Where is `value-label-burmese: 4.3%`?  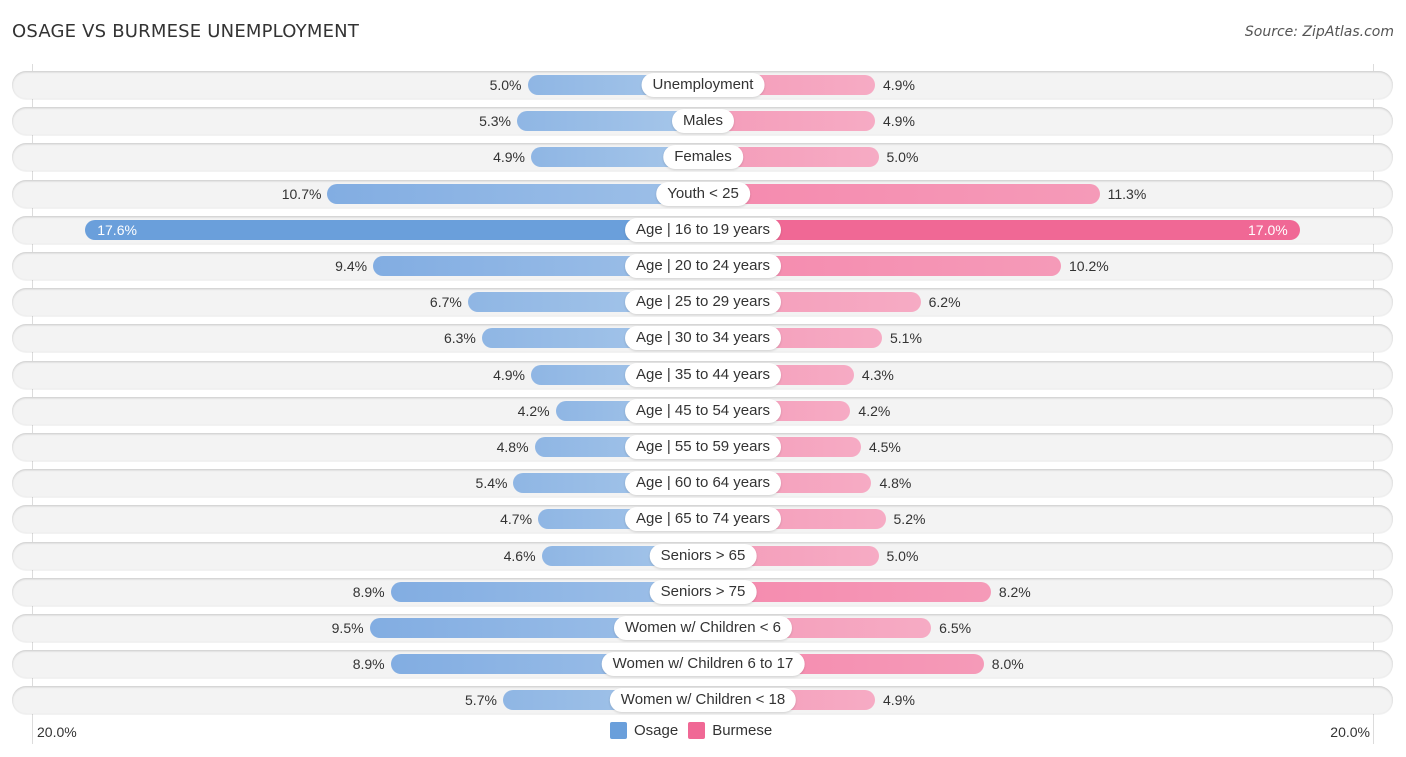
value-label-burmese: 4.3% is located at coordinates (877, 374).